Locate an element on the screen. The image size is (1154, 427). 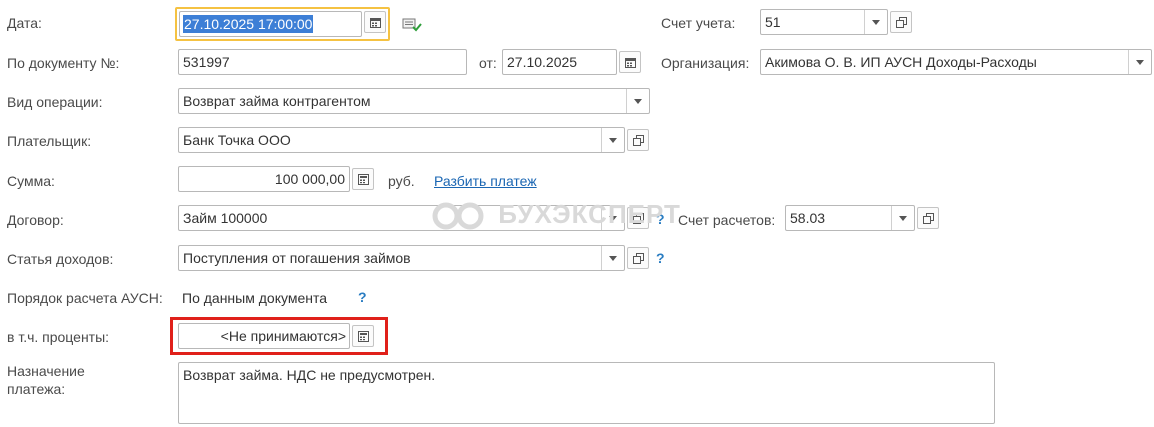
income-item-input: Поступления от погашения займов is located at coordinates (401, 258).